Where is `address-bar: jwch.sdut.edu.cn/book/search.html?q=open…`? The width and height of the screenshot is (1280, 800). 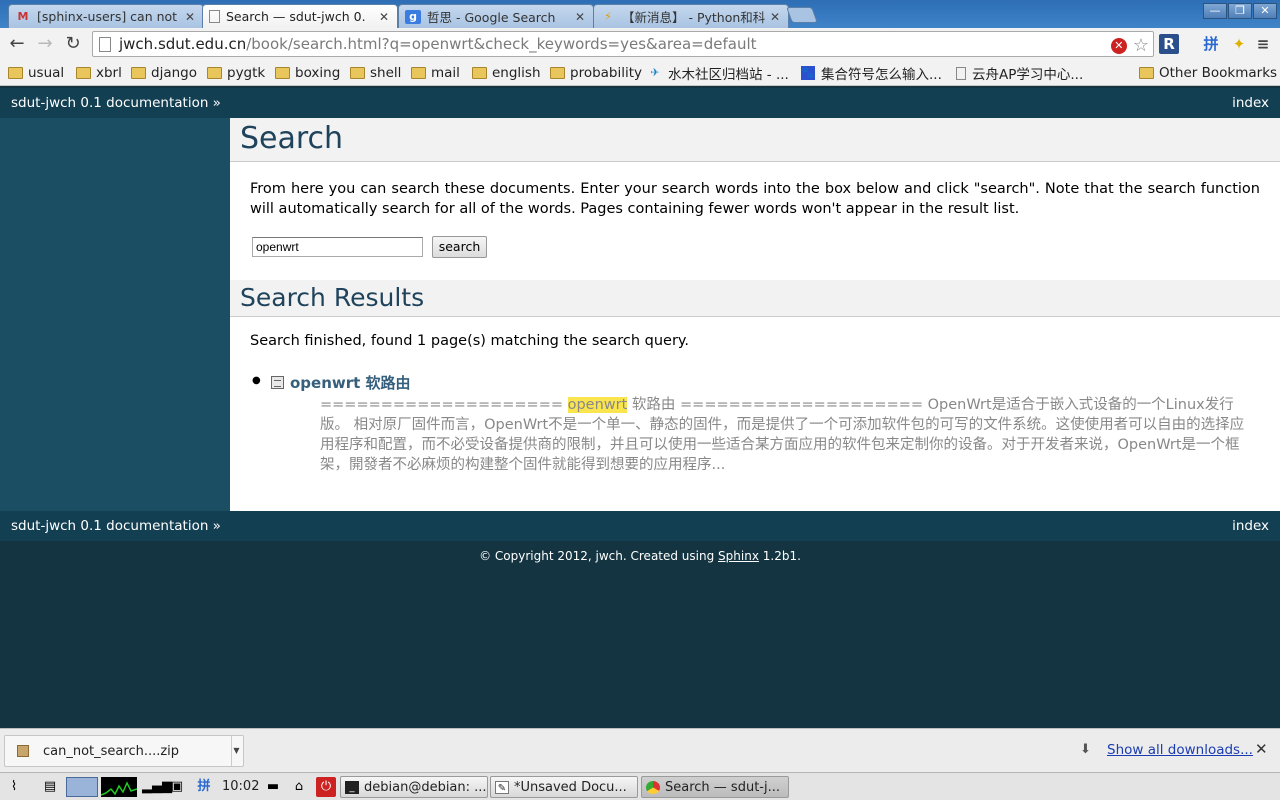
address-bar: jwch.sdut.edu.cn/book/search.html?q=open… is located at coordinates (623, 44).